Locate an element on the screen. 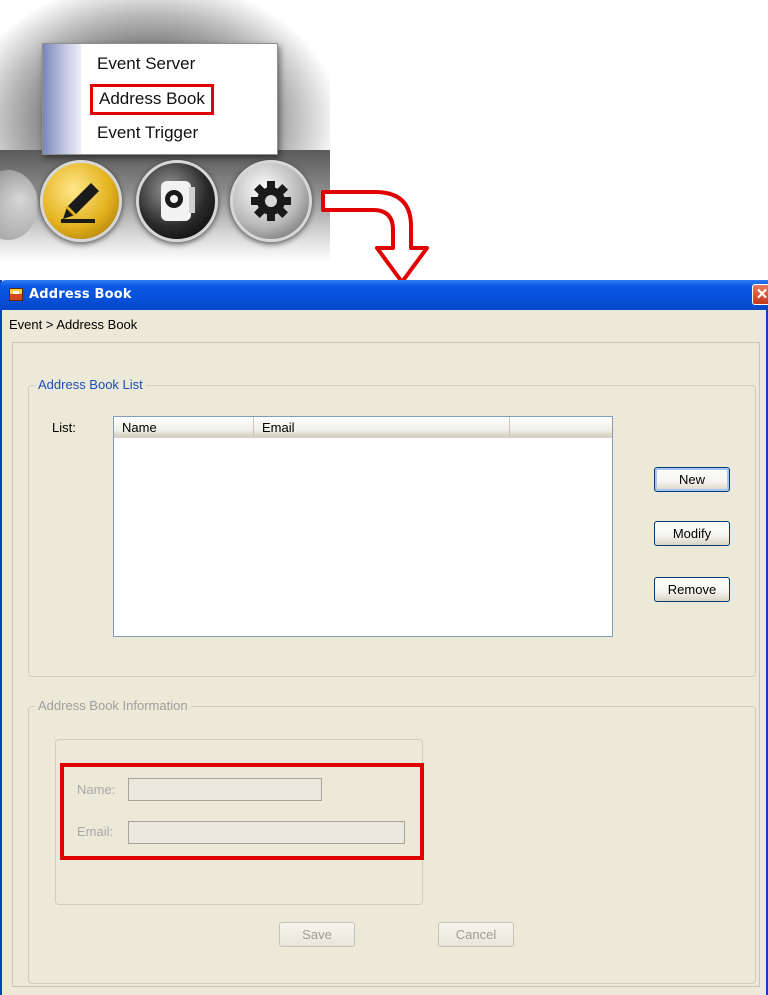 Image resolution: width=768 pixels, height=995 pixels. menu-side-stripe is located at coordinates (62, 99).